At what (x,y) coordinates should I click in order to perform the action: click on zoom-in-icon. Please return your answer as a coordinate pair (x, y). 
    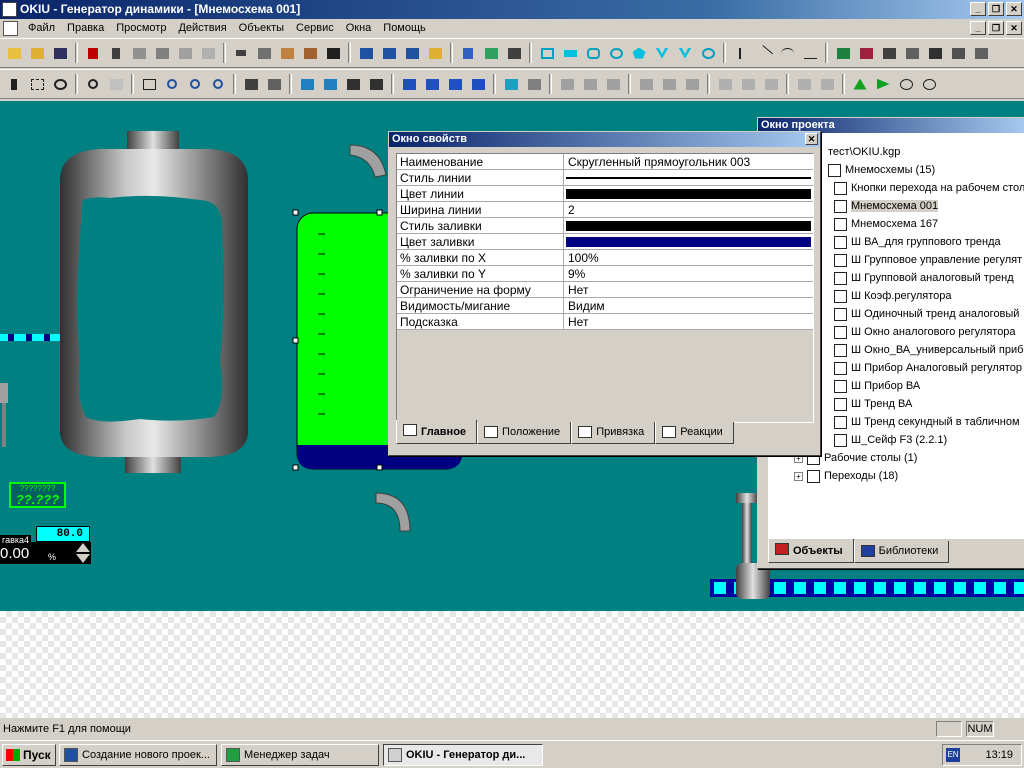
    Looking at the image, I should click on (218, 84).